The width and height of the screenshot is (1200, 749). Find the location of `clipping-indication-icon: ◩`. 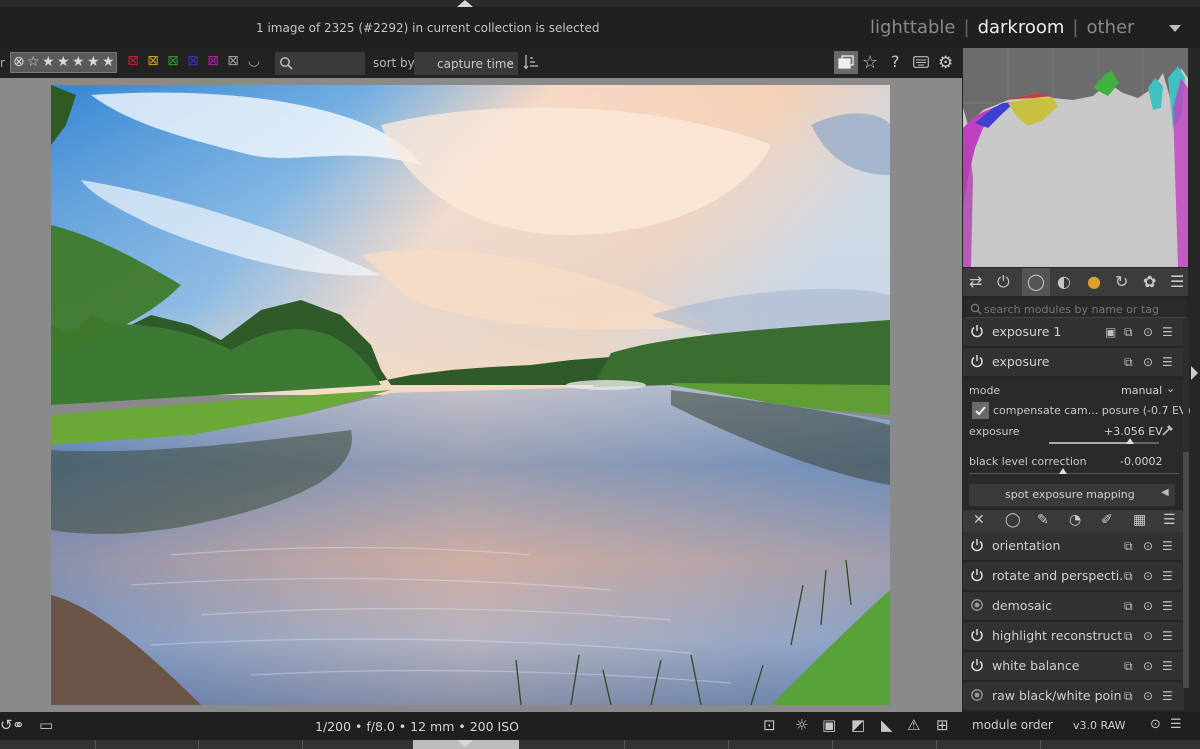

clipping-indication-icon: ◩ is located at coordinates (858, 725).